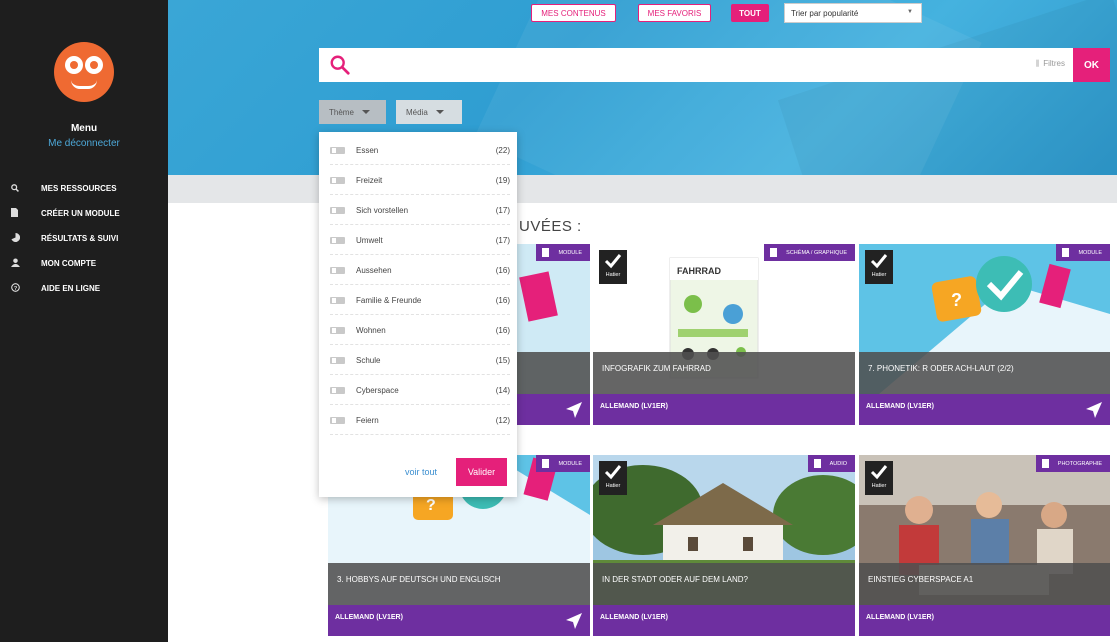 The height and width of the screenshot is (642, 1117). What do you see at coordinates (365, 112) in the screenshot?
I see `caret-down-icon` at bounding box center [365, 112].